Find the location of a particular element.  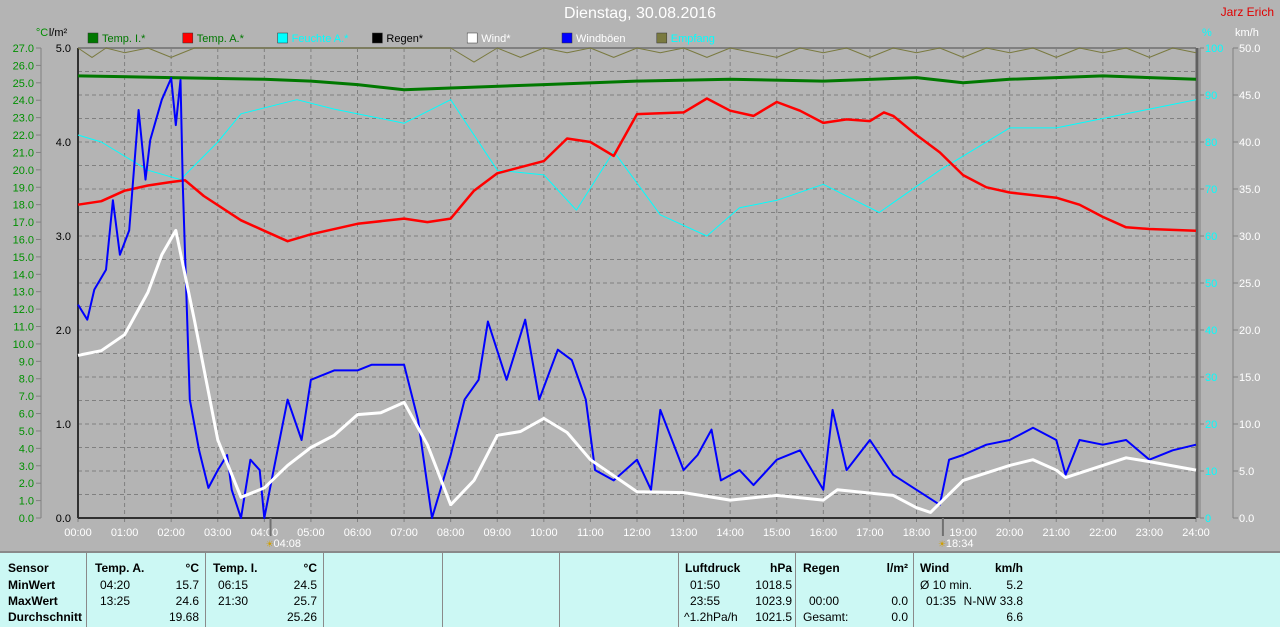

temp-tick-label: 15.0 is located at coordinates (23, 258).